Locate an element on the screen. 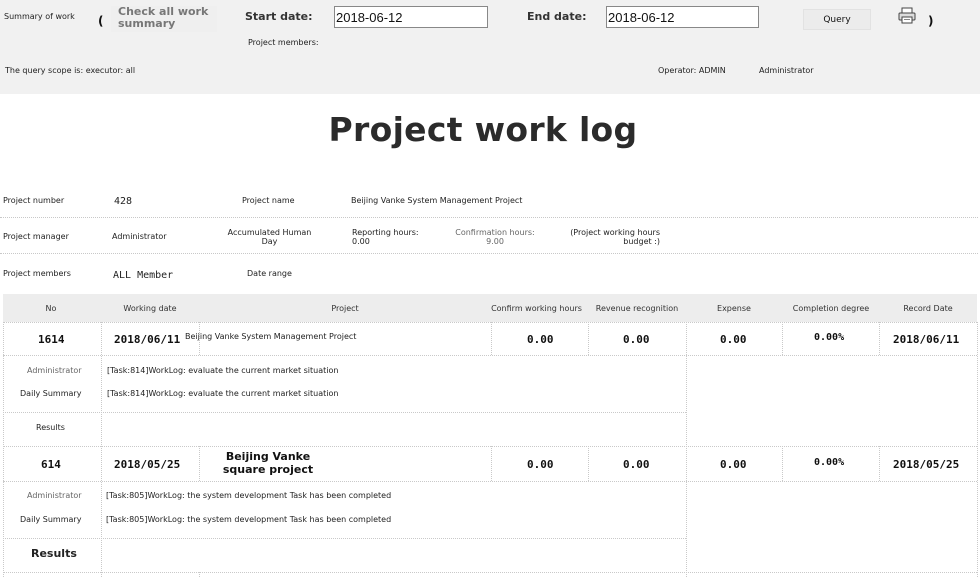 The width and height of the screenshot is (980, 577). open-paren: ( is located at coordinates (101, 21).